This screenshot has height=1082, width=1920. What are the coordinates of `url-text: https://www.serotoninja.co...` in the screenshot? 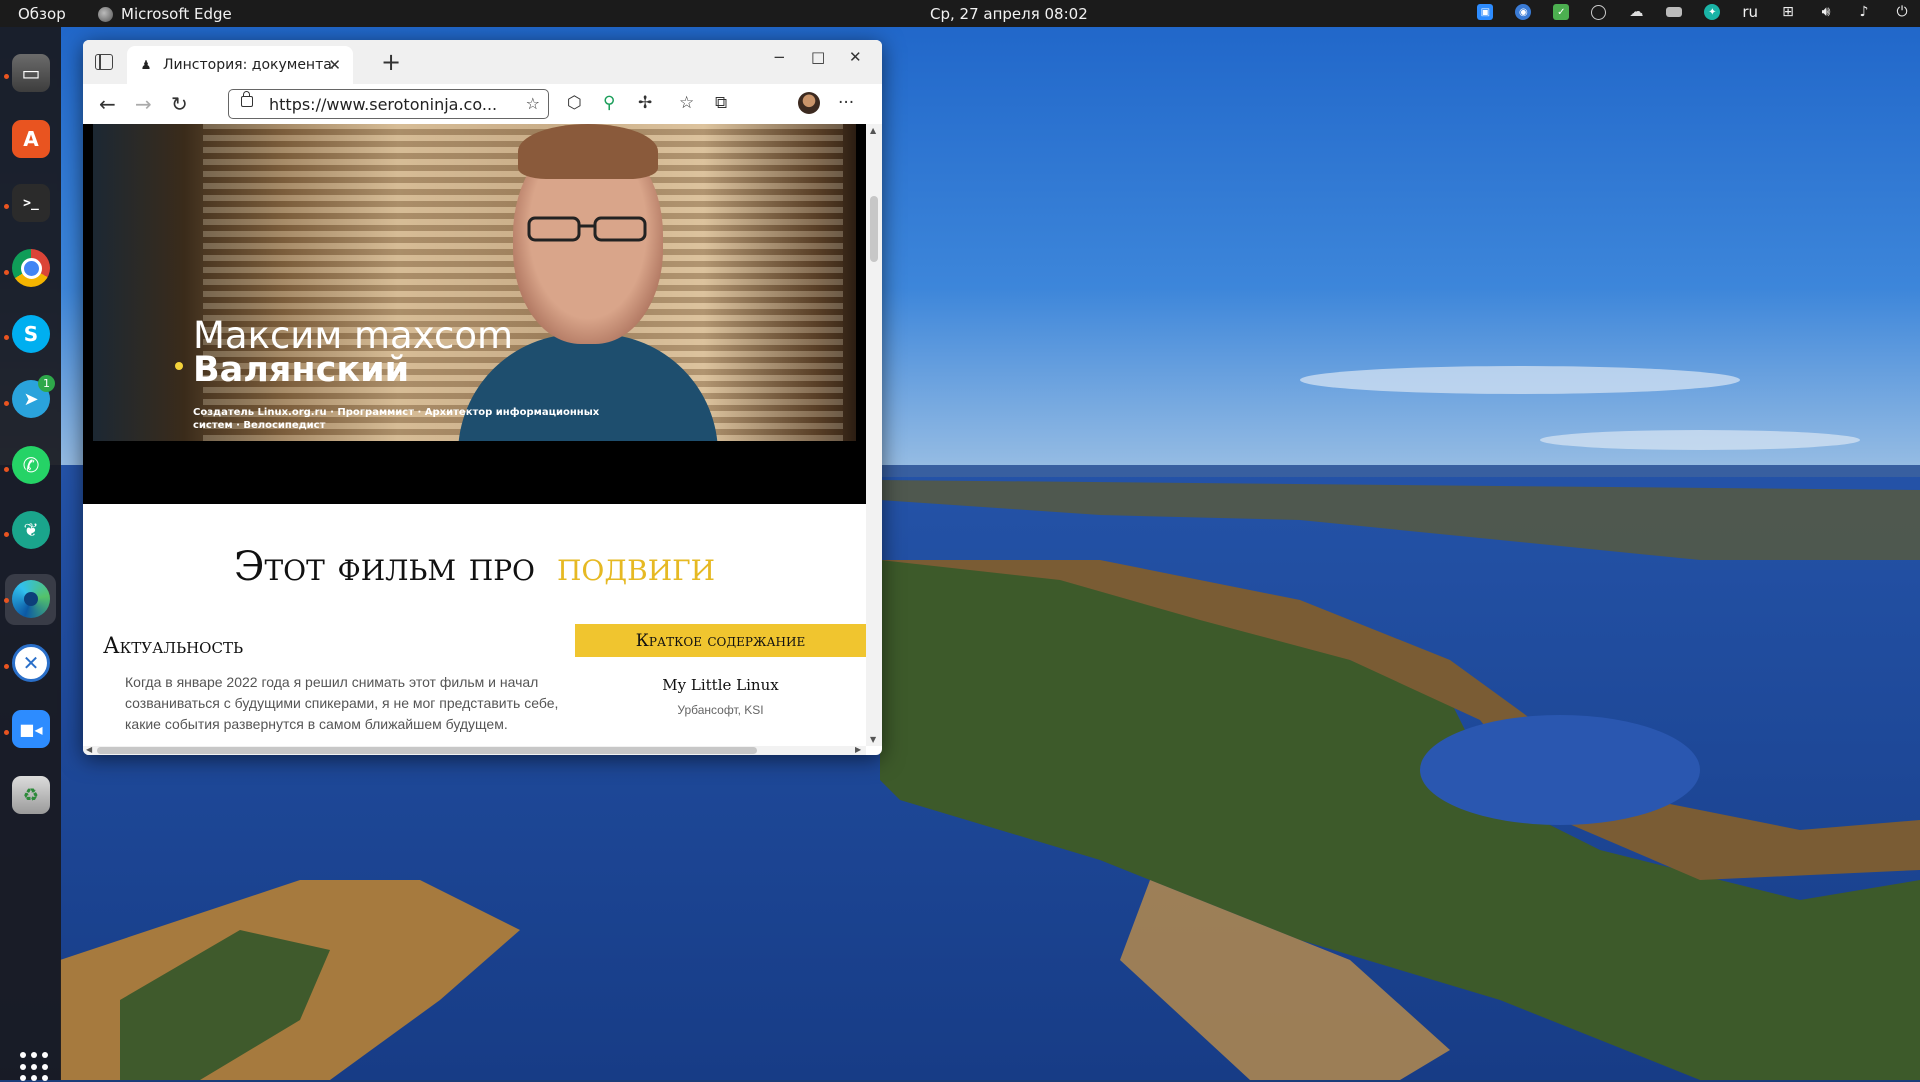 It's located at (383, 104).